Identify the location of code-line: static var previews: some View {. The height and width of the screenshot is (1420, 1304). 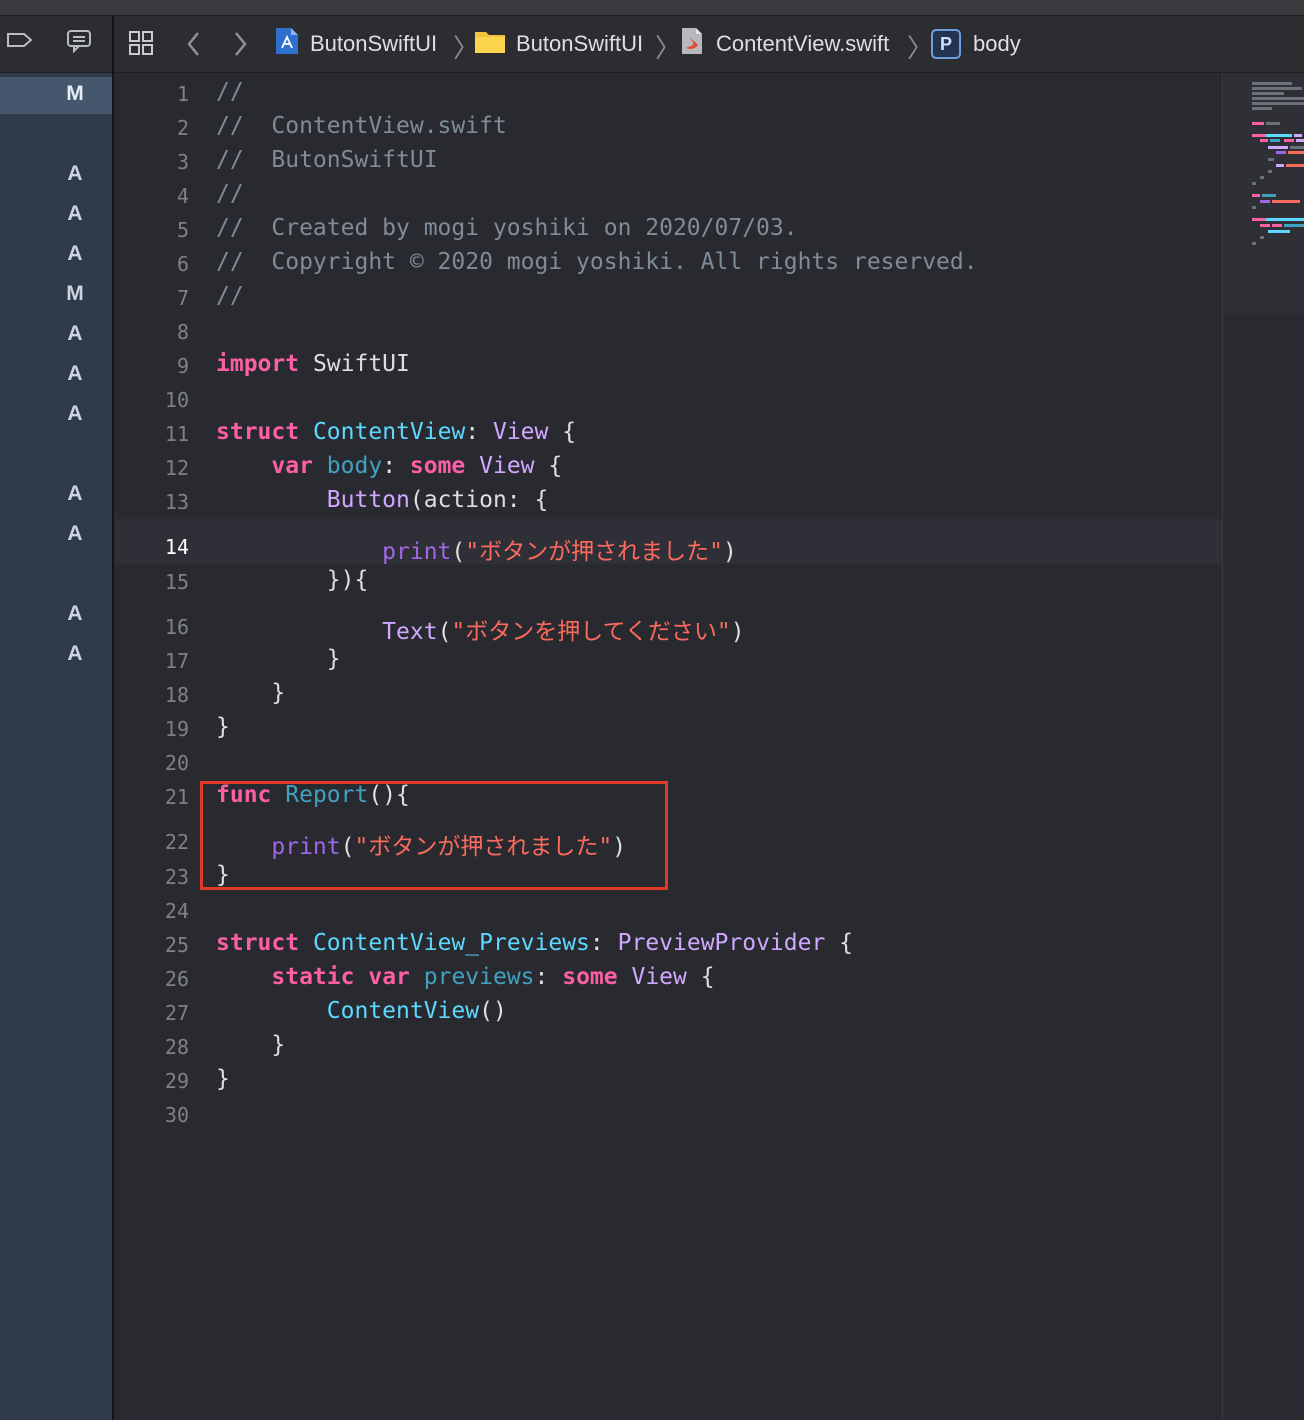
(465, 977).